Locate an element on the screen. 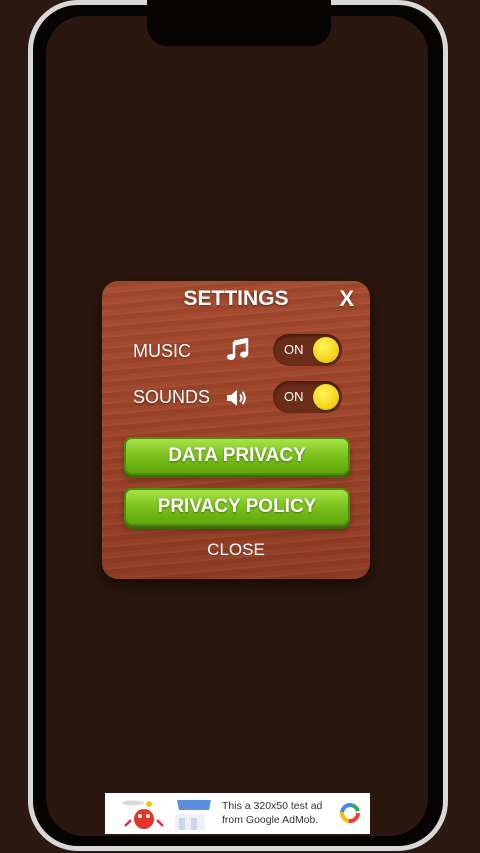 Image resolution: width=480 pixels, height=853 pixels. ad-illustration is located at coordinates (166, 815).